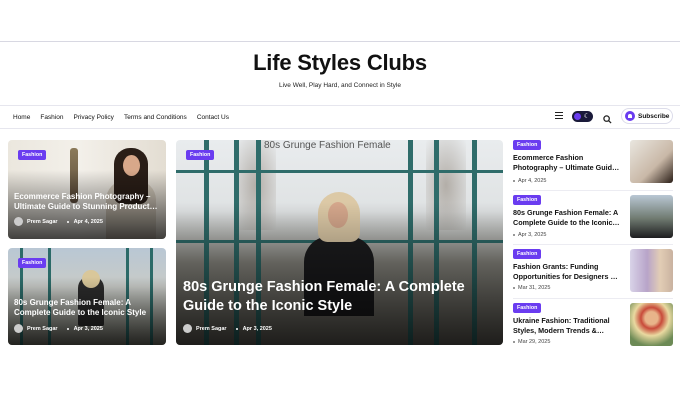 The height and width of the screenshot is (409, 680). What do you see at coordinates (340, 41) in the screenshot?
I see `header-top-line` at bounding box center [340, 41].